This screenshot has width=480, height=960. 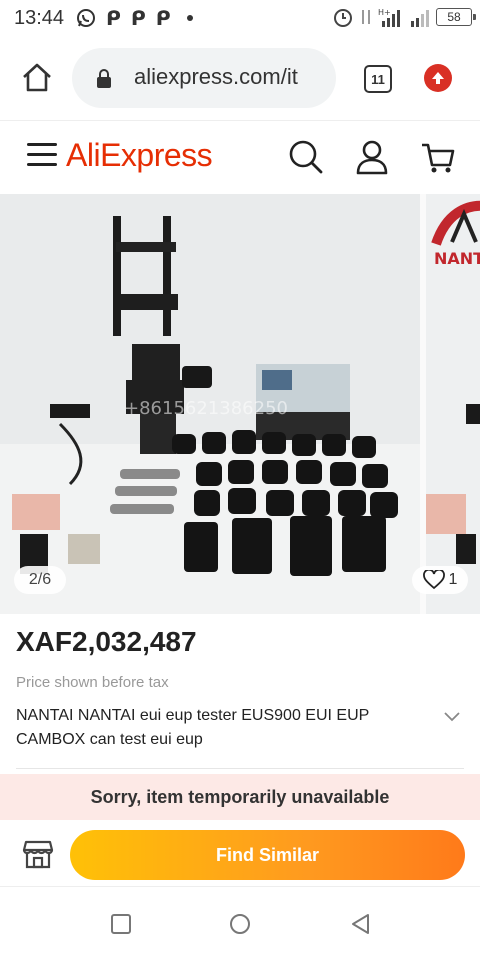 I want to click on url-text: aliexpress.com/it, so click(x=216, y=76).